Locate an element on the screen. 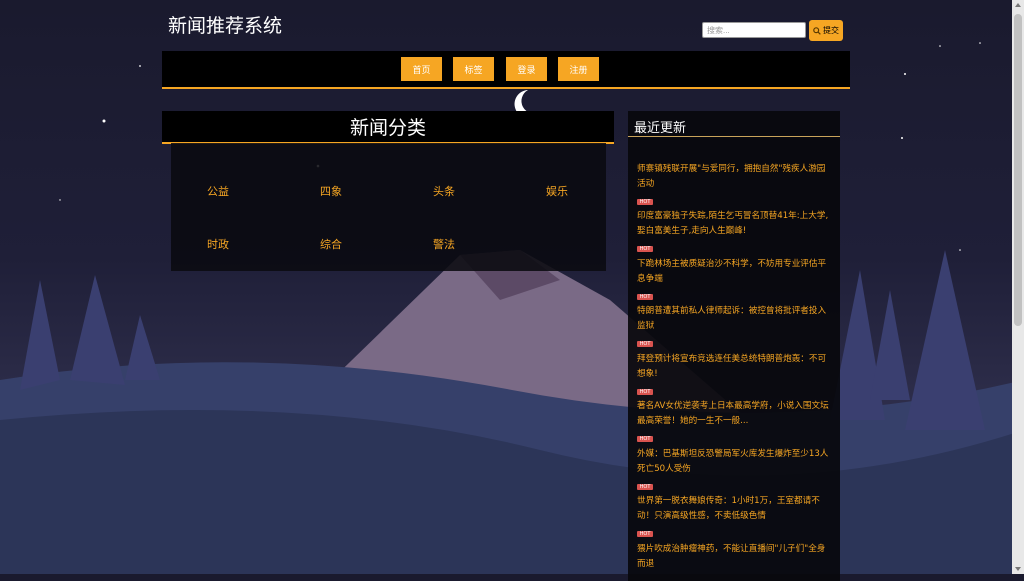  scroll-down-arrow-icon is located at coordinates (1018, 569).